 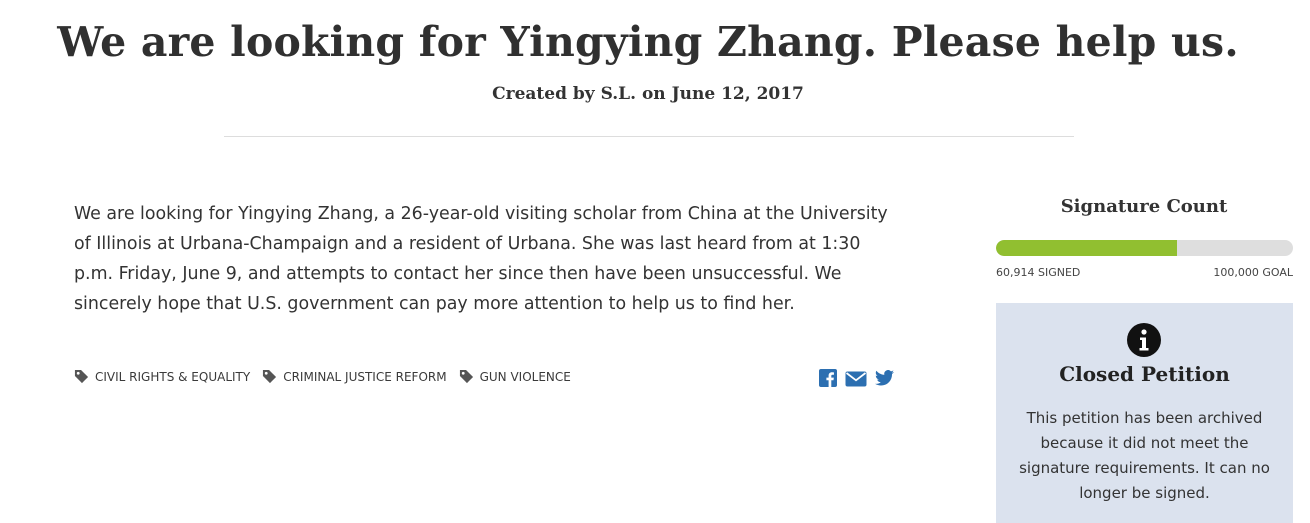 What do you see at coordinates (884, 378) in the screenshot?
I see `twitter-icon` at bounding box center [884, 378].